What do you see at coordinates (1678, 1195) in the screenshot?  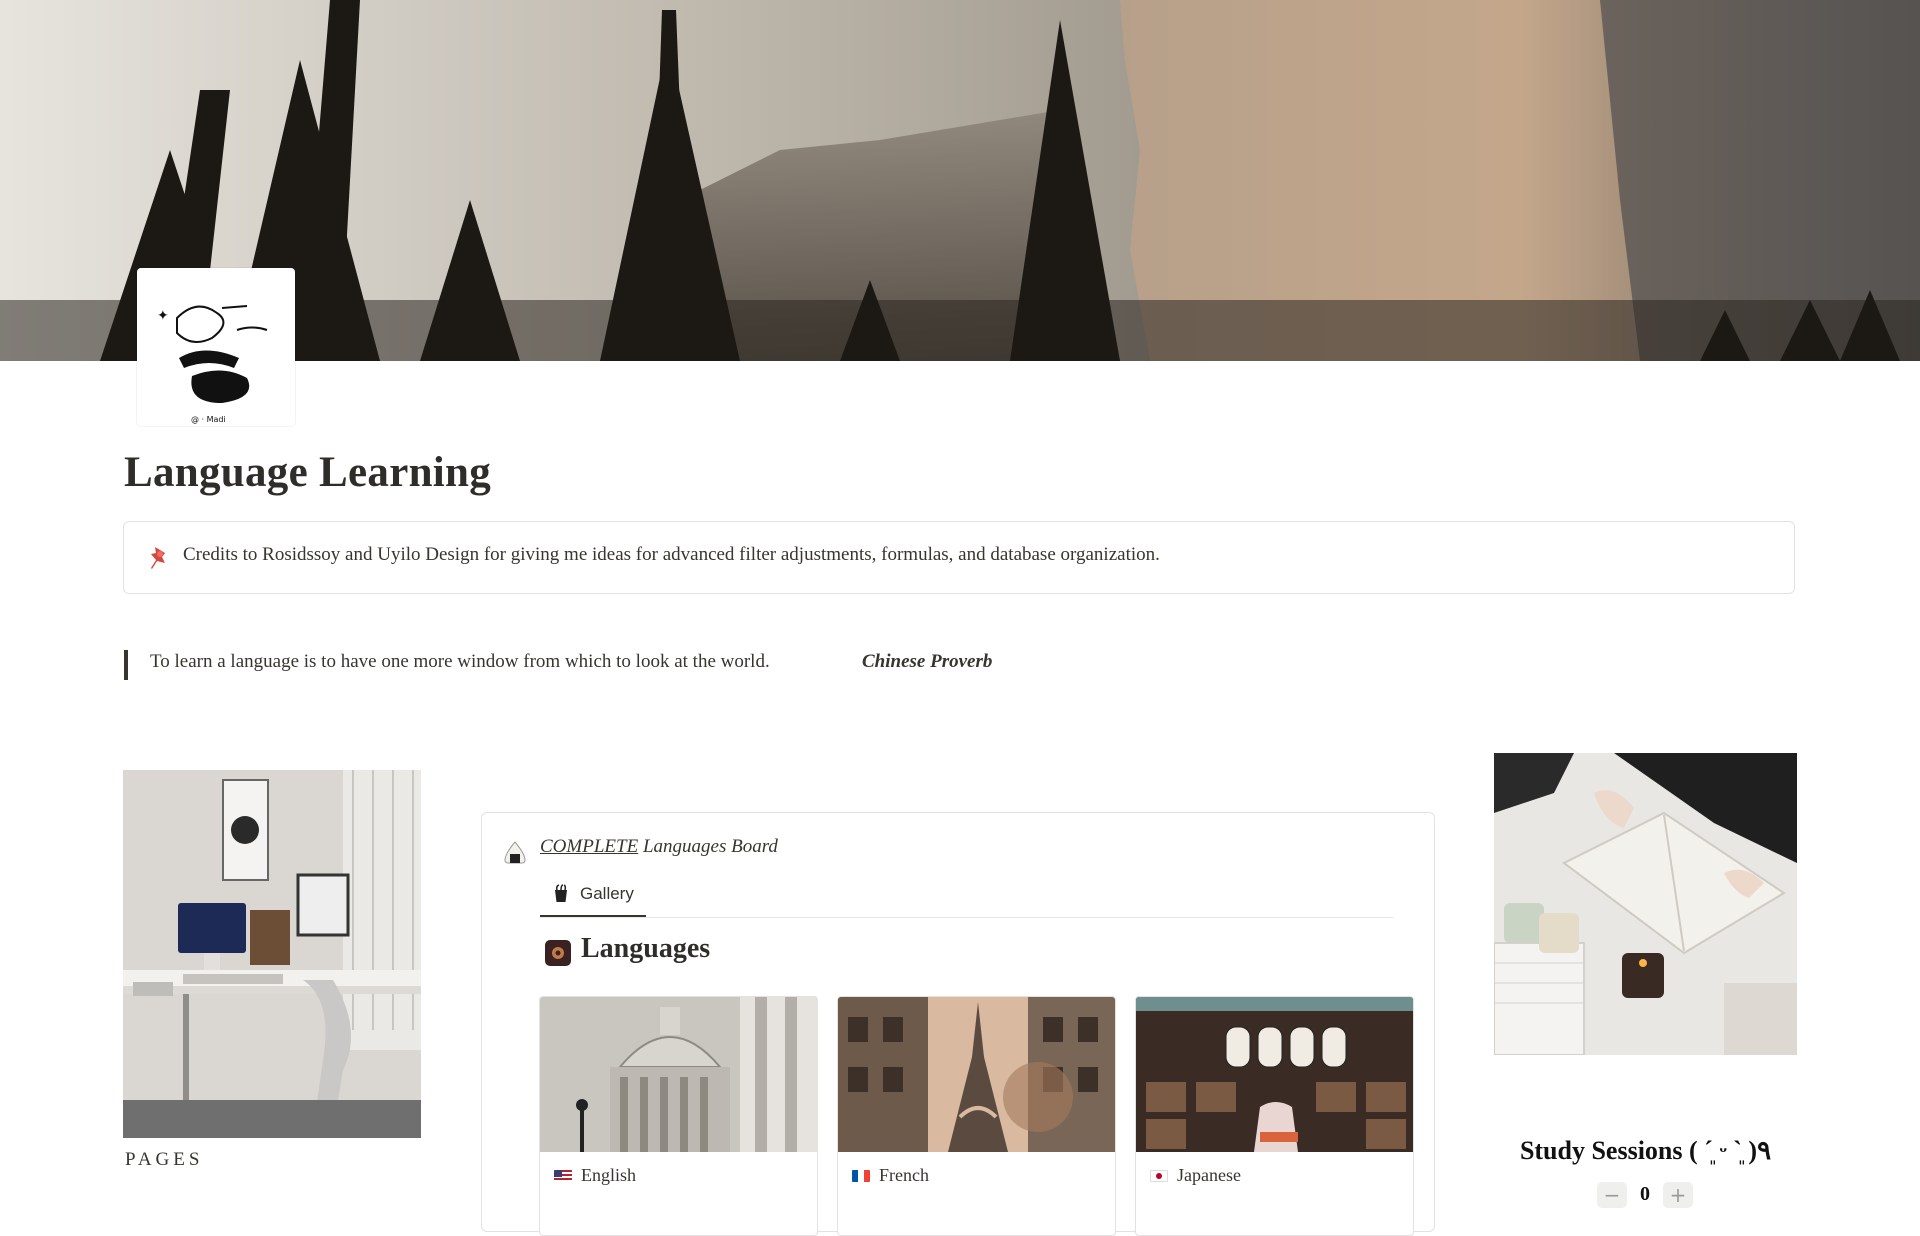 I see `increment-button: +` at bounding box center [1678, 1195].